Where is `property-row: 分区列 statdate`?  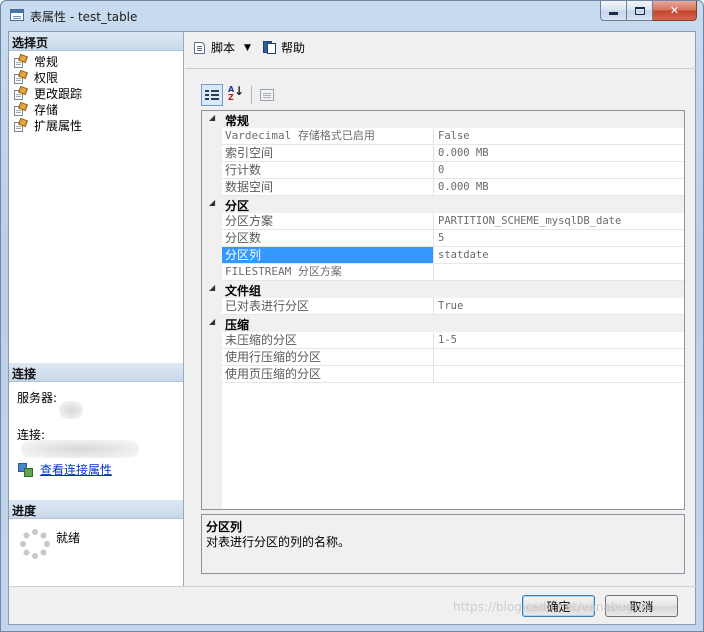 property-row: 分区列 statdate is located at coordinates (453, 255).